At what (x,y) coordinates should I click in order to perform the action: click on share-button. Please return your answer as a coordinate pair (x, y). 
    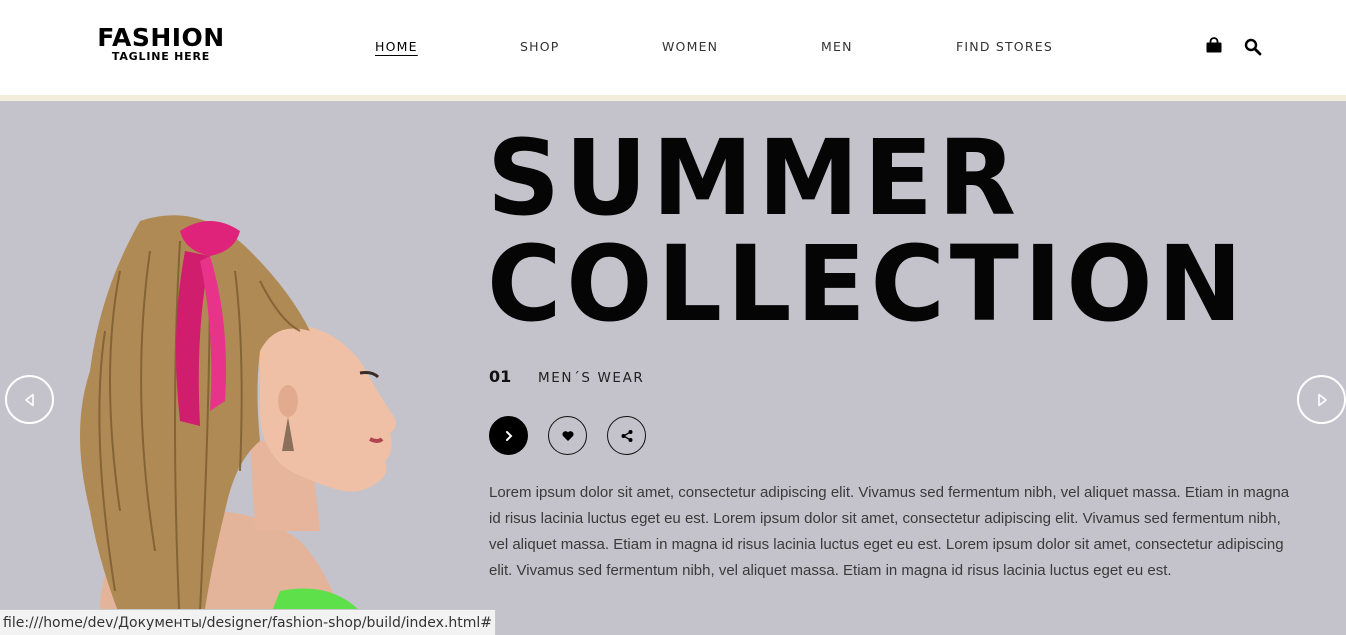
    Looking at the image, I should click on (626, 435).